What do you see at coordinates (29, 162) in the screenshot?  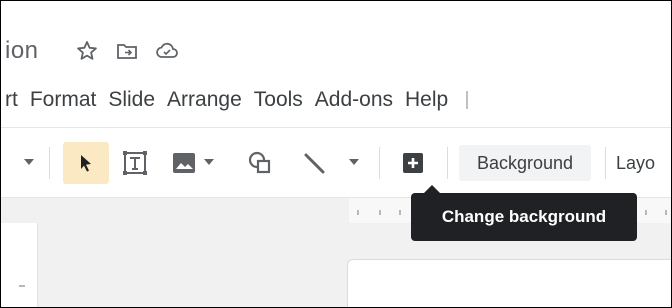 I see `zoom-caret-icon` at bounding box center [29, 162].